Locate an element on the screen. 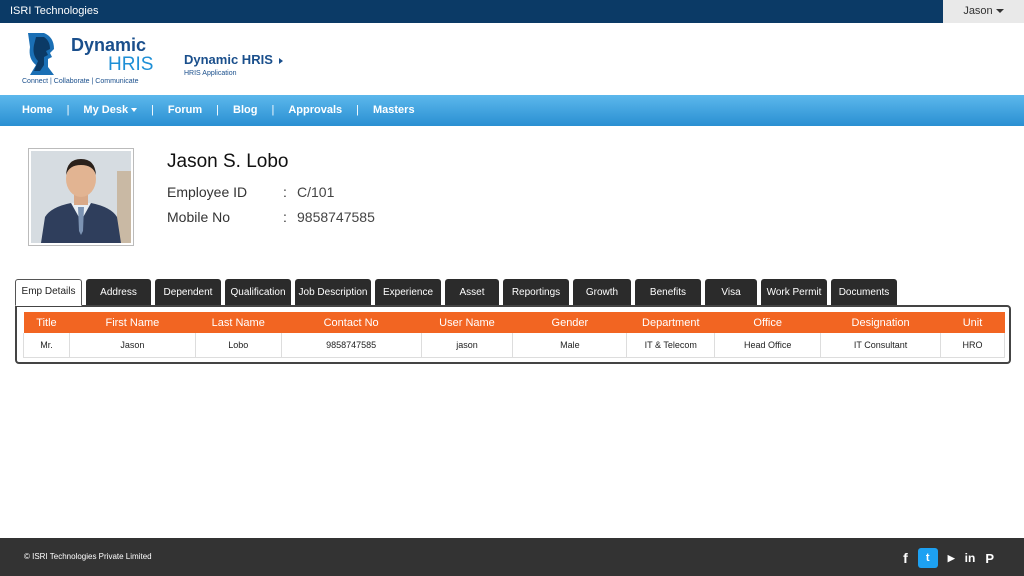  column-header: Department is located at coordinates (670, 322).